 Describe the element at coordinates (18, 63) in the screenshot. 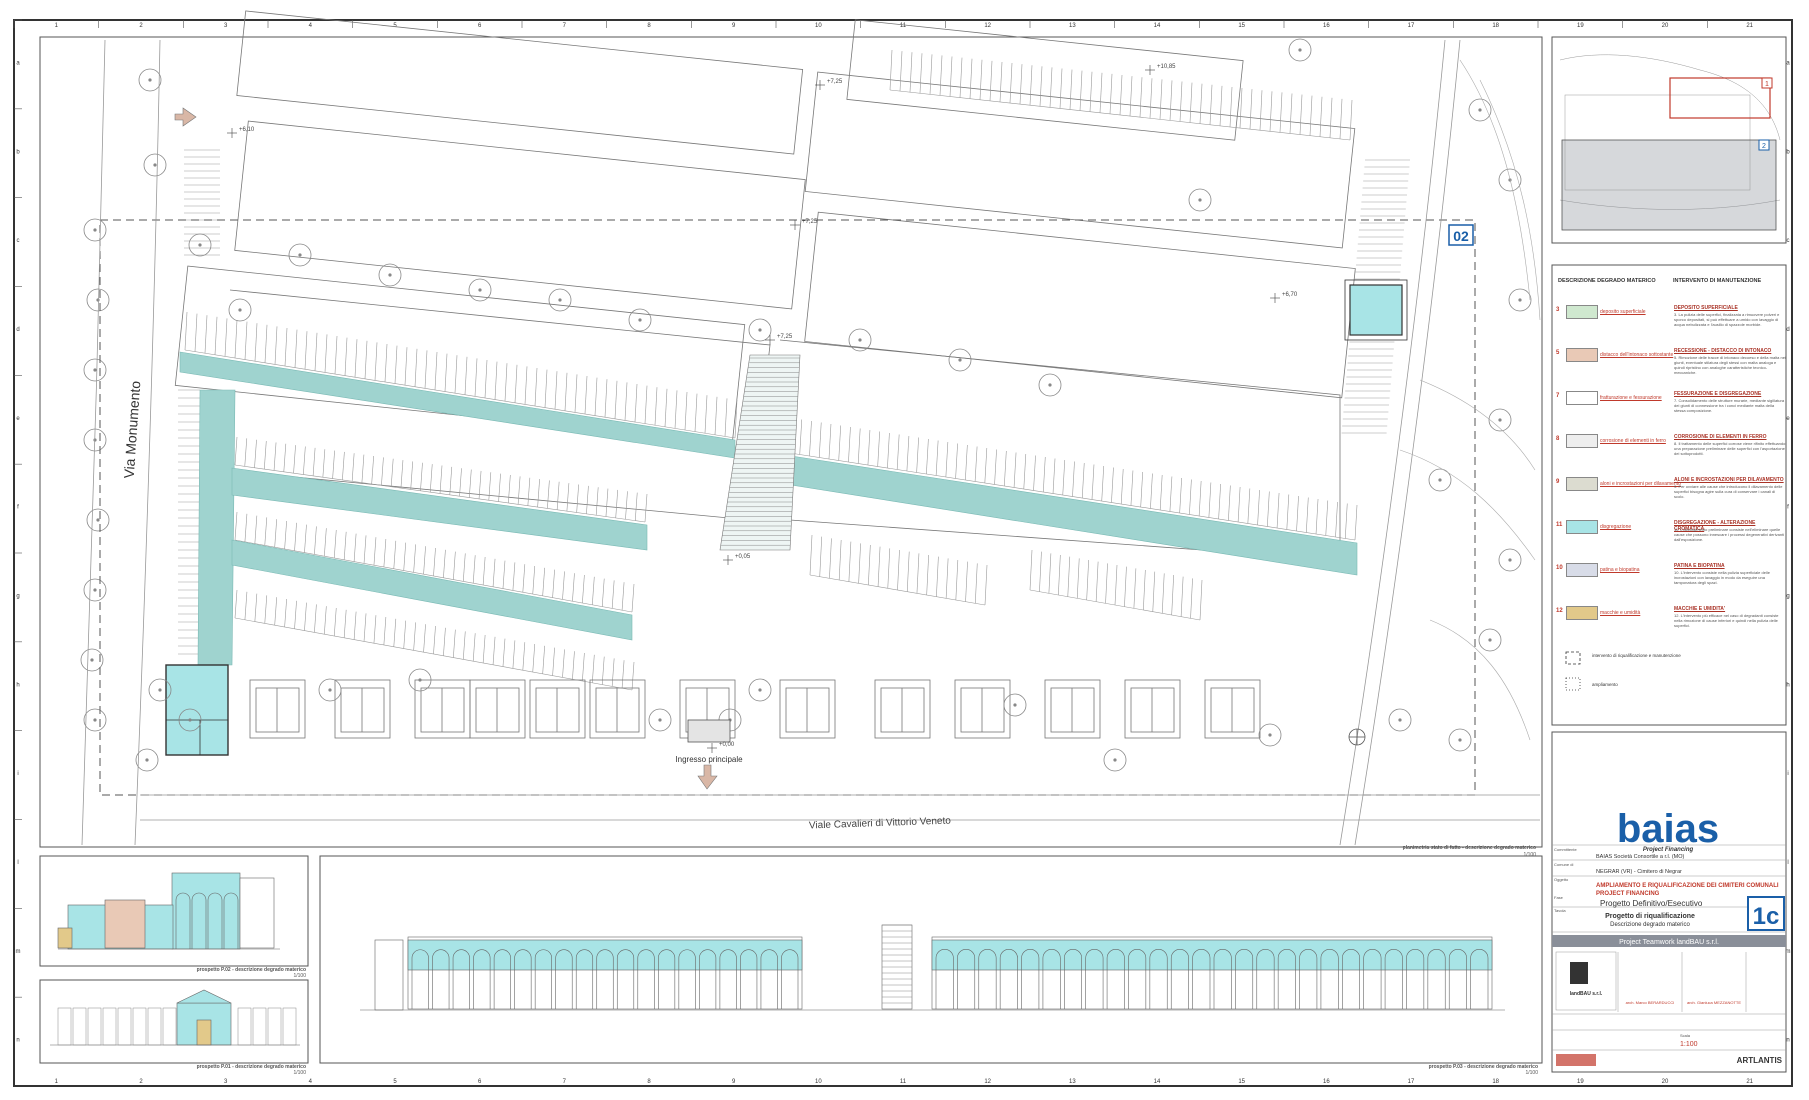

I see `grid-row-label: a` at that location.